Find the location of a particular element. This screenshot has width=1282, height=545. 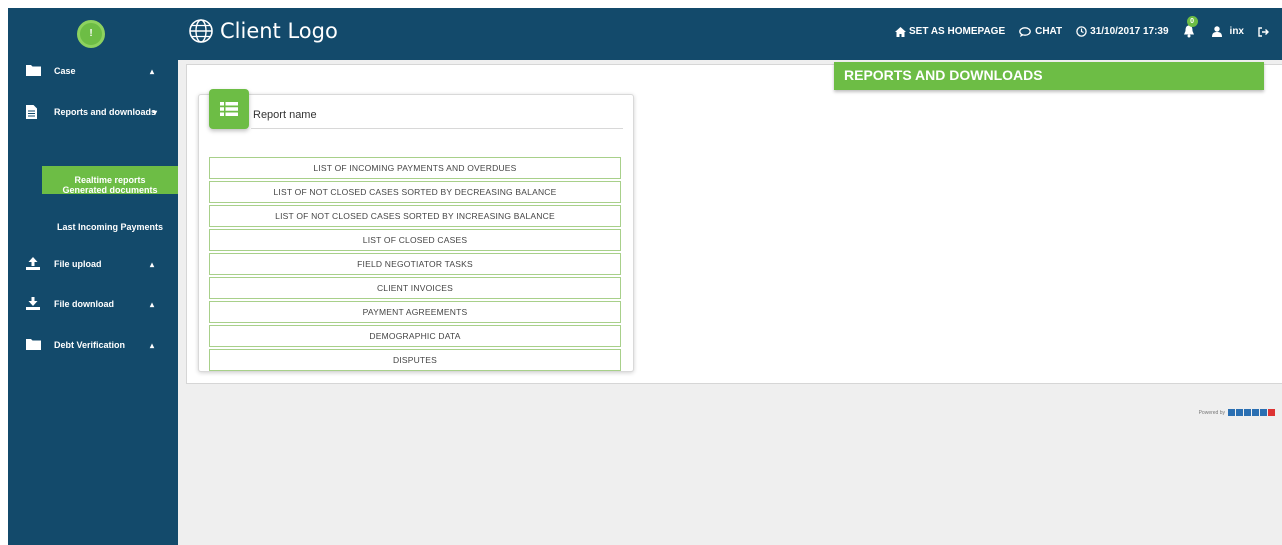

report-button-disputes: DISPUTES is located at coordinates (415, 360).